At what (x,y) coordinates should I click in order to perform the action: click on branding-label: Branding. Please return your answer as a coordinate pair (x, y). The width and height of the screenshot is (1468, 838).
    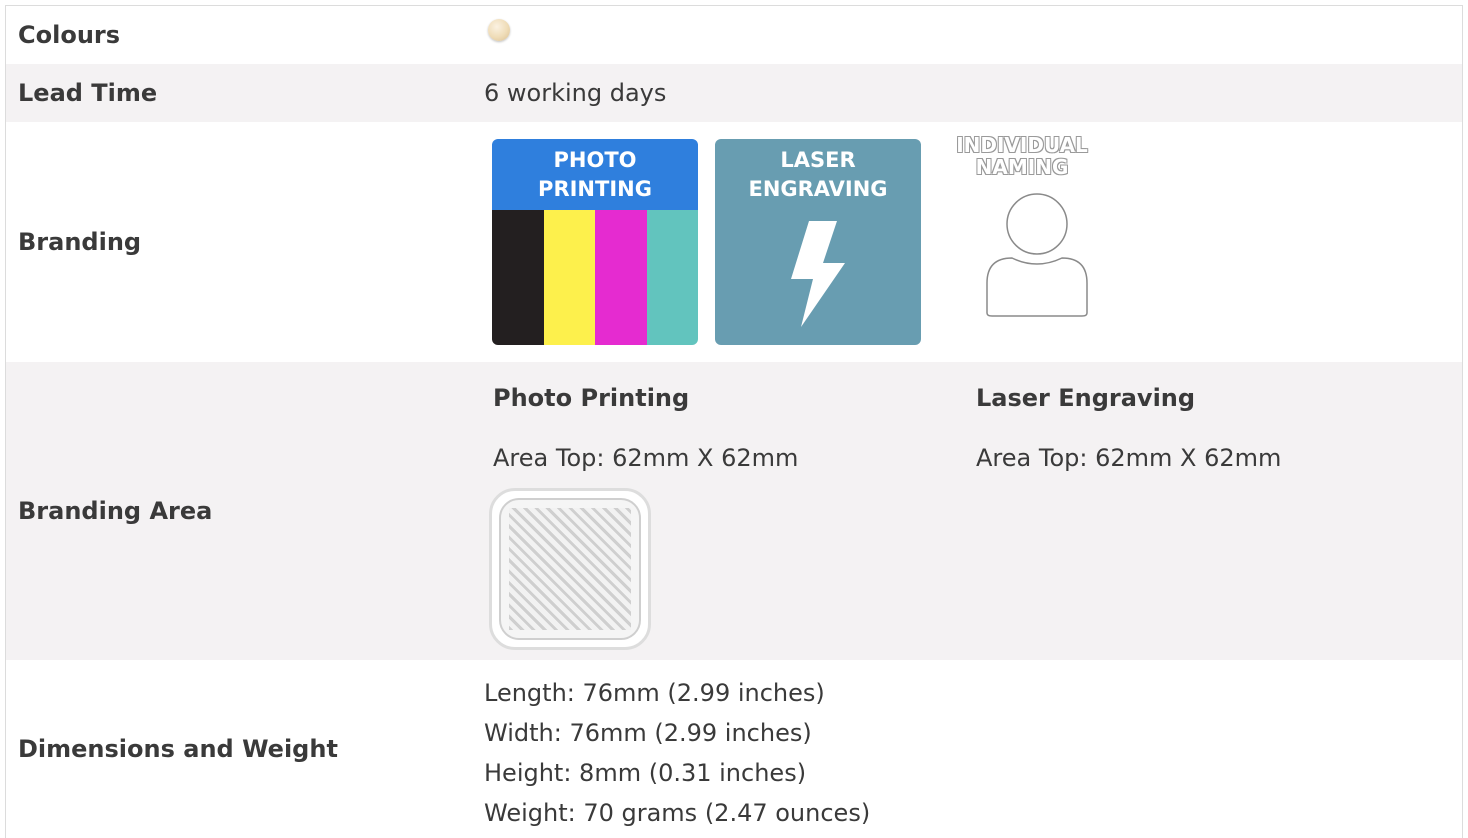
    Looking at the image, I should click on (80, 242).